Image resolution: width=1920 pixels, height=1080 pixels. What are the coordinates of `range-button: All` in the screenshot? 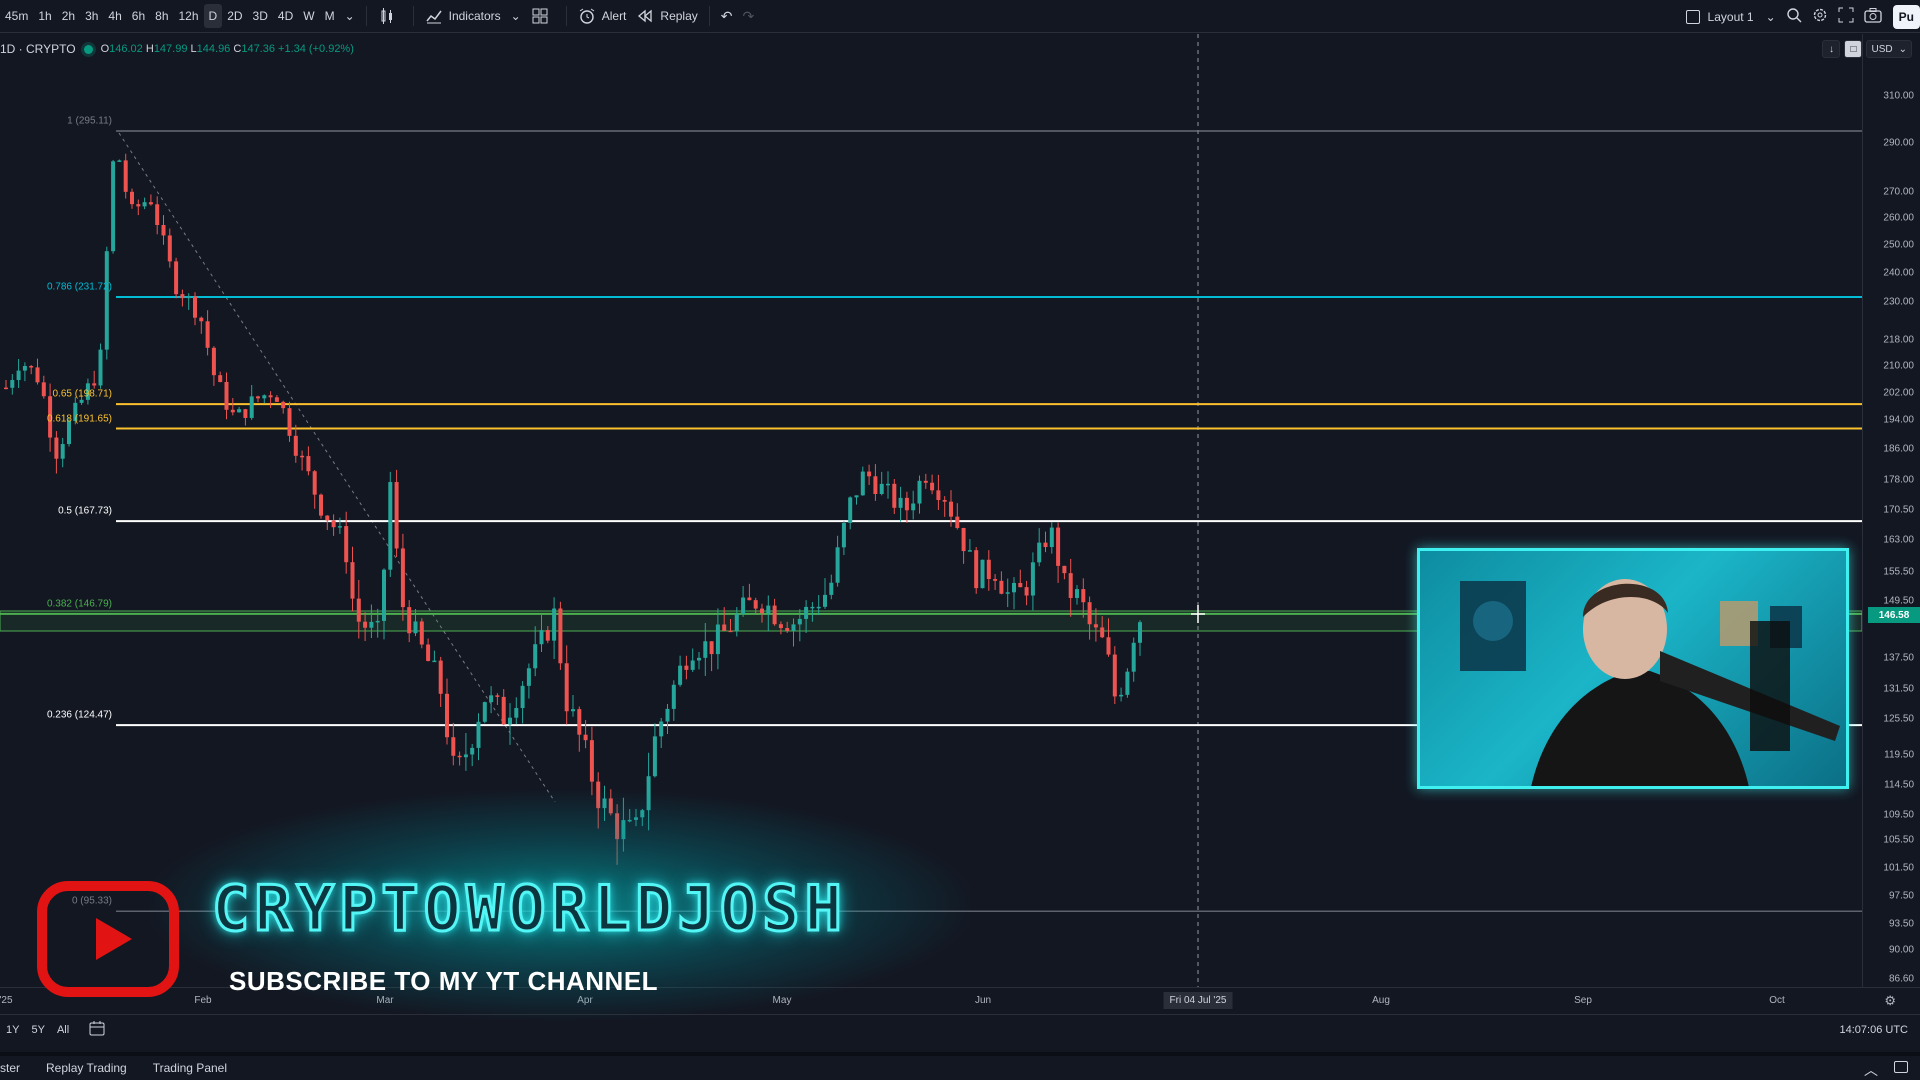 It's located at (63, 1030).